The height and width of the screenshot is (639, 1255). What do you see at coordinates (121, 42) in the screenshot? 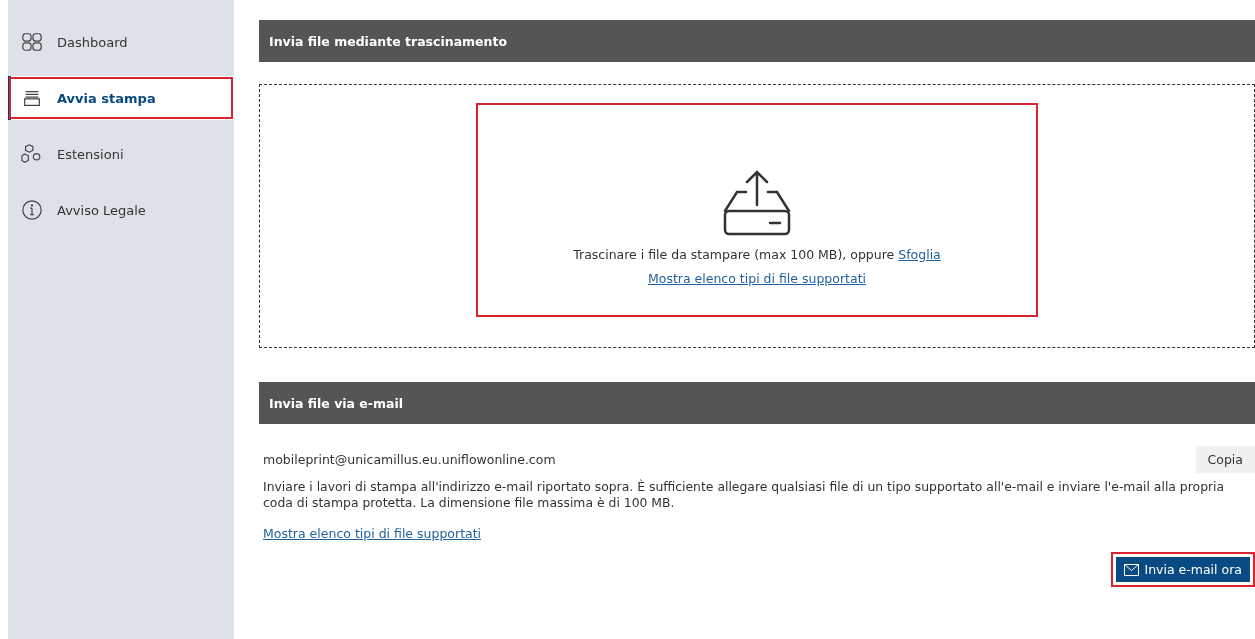
I see `sidebar-item: Dashboard` at bounding box center [121, 42].